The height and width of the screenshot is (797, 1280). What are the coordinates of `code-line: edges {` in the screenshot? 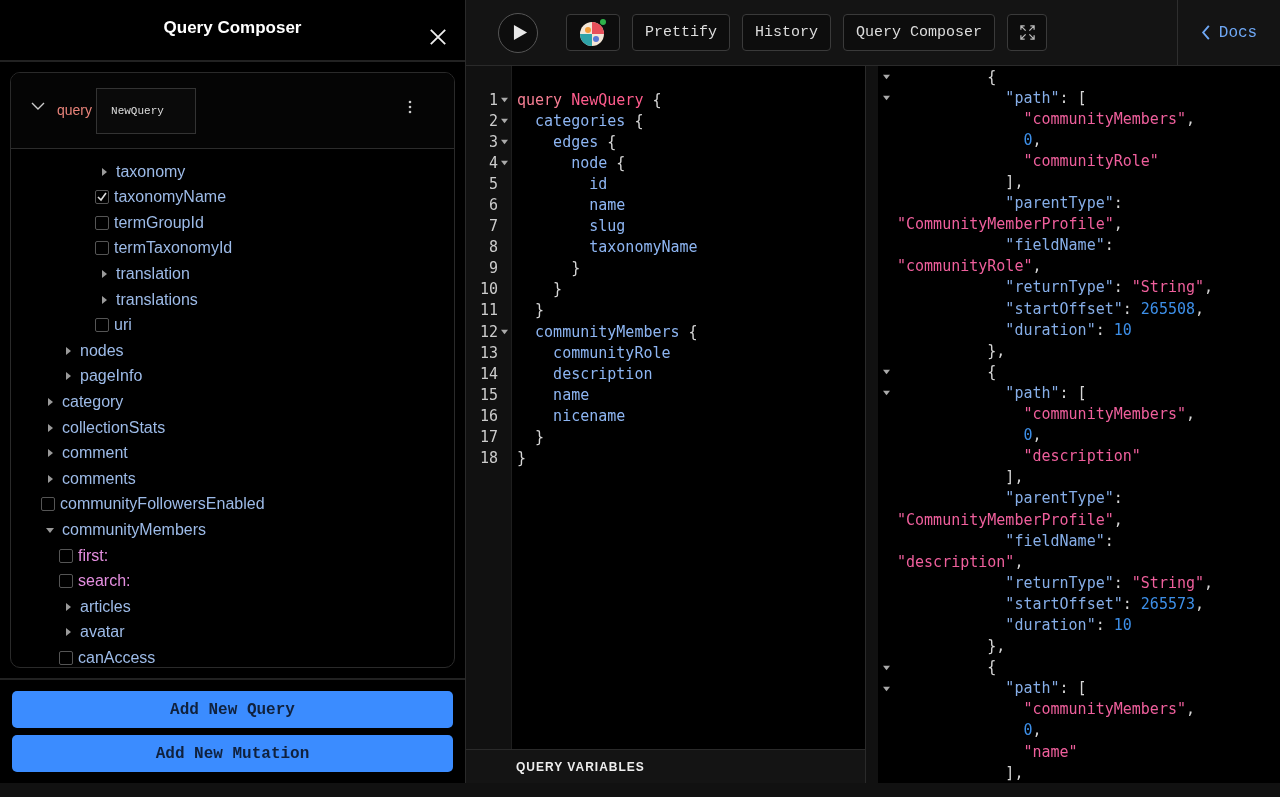 It's located at (584, 141).